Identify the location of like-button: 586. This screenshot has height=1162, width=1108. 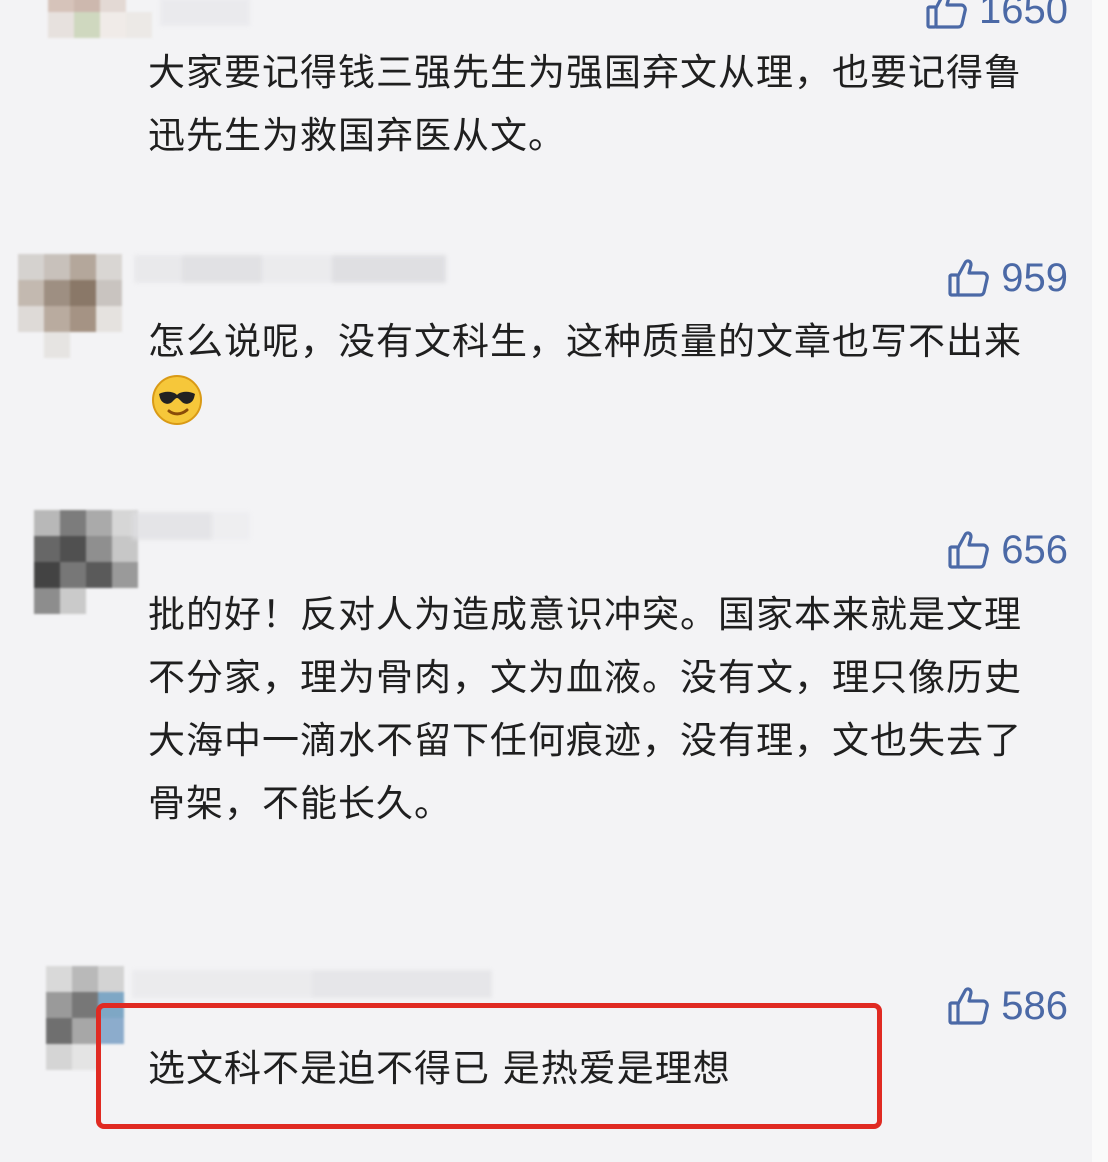
(1007, 1006).